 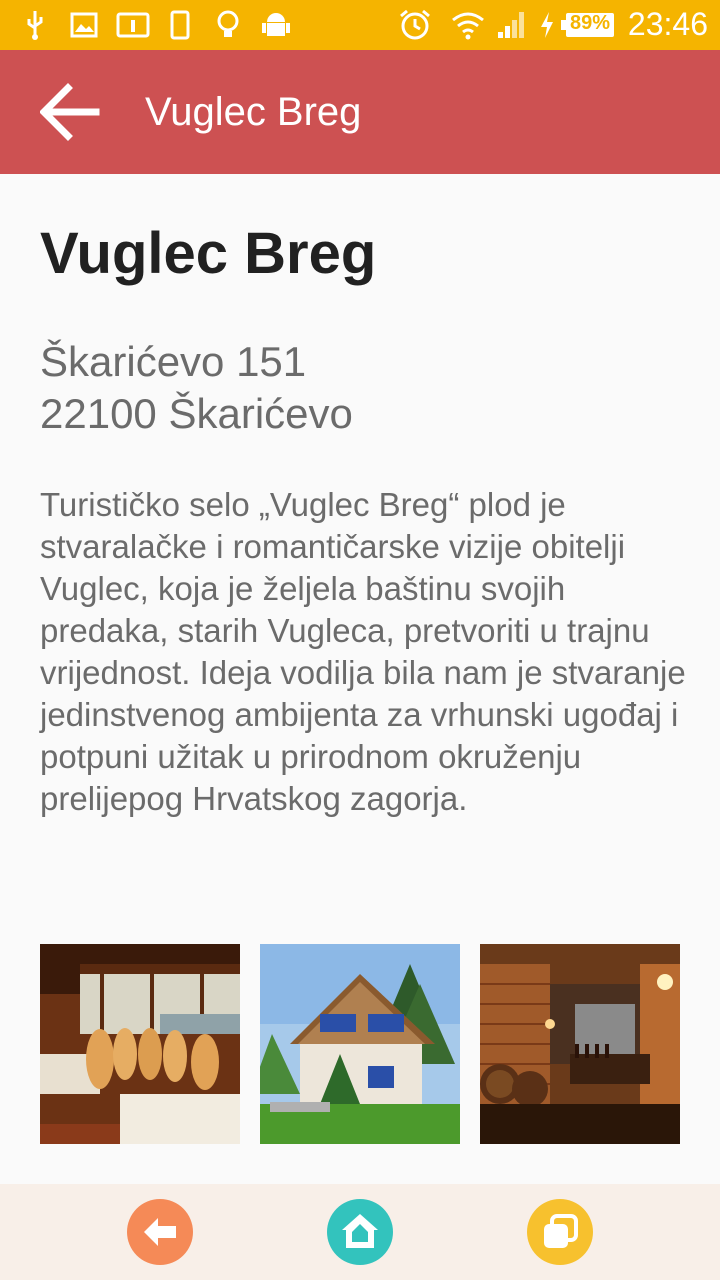 What do you see at coordinates (208, 253) in the screenshot?
I see `page-title: Vuglec Breg` at bounding box center [208, 253].